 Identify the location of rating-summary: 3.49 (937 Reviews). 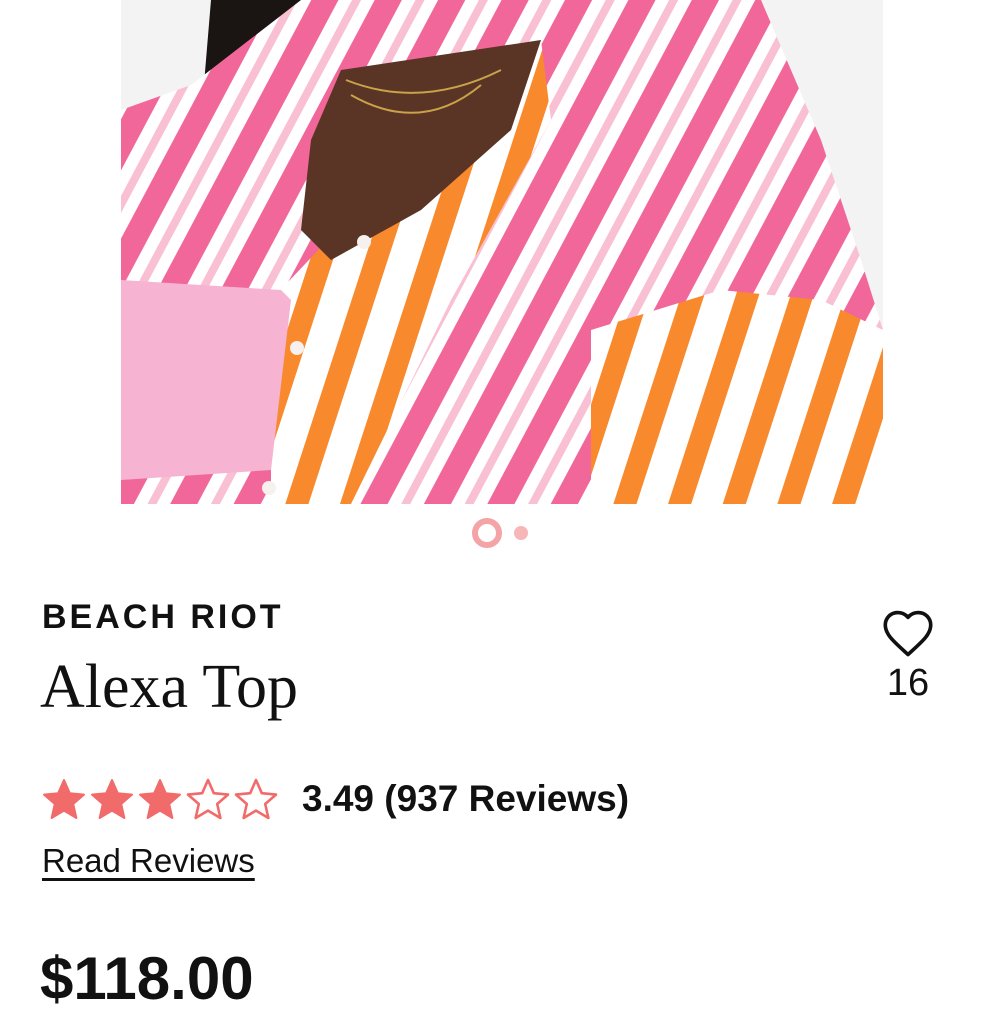
(334, 799).